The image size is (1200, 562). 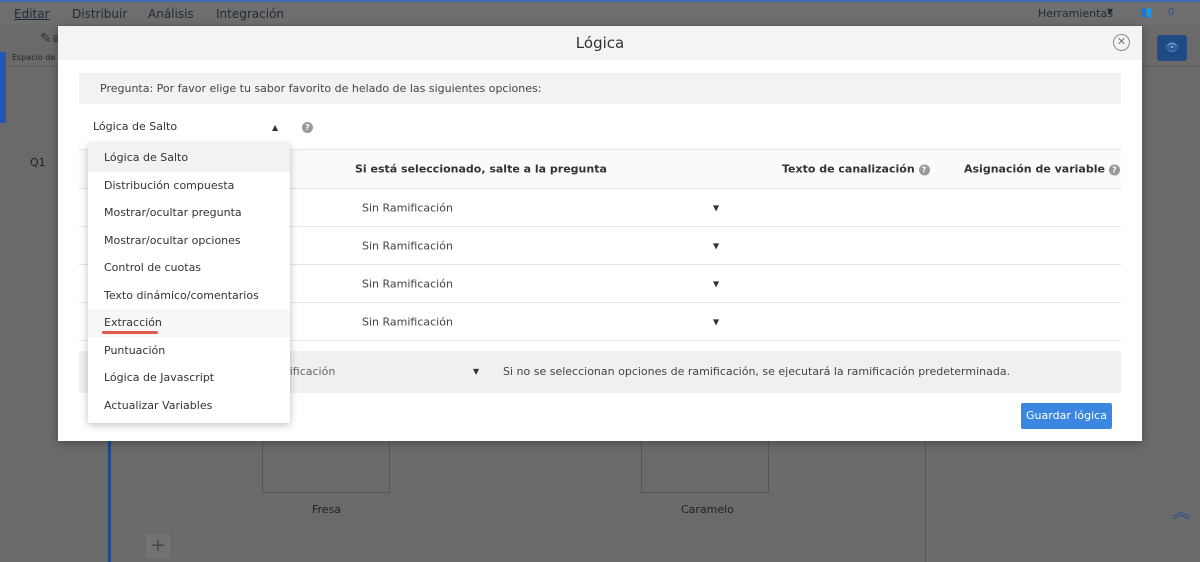 I want to click on add-button: +, so click(x=158, y=546).